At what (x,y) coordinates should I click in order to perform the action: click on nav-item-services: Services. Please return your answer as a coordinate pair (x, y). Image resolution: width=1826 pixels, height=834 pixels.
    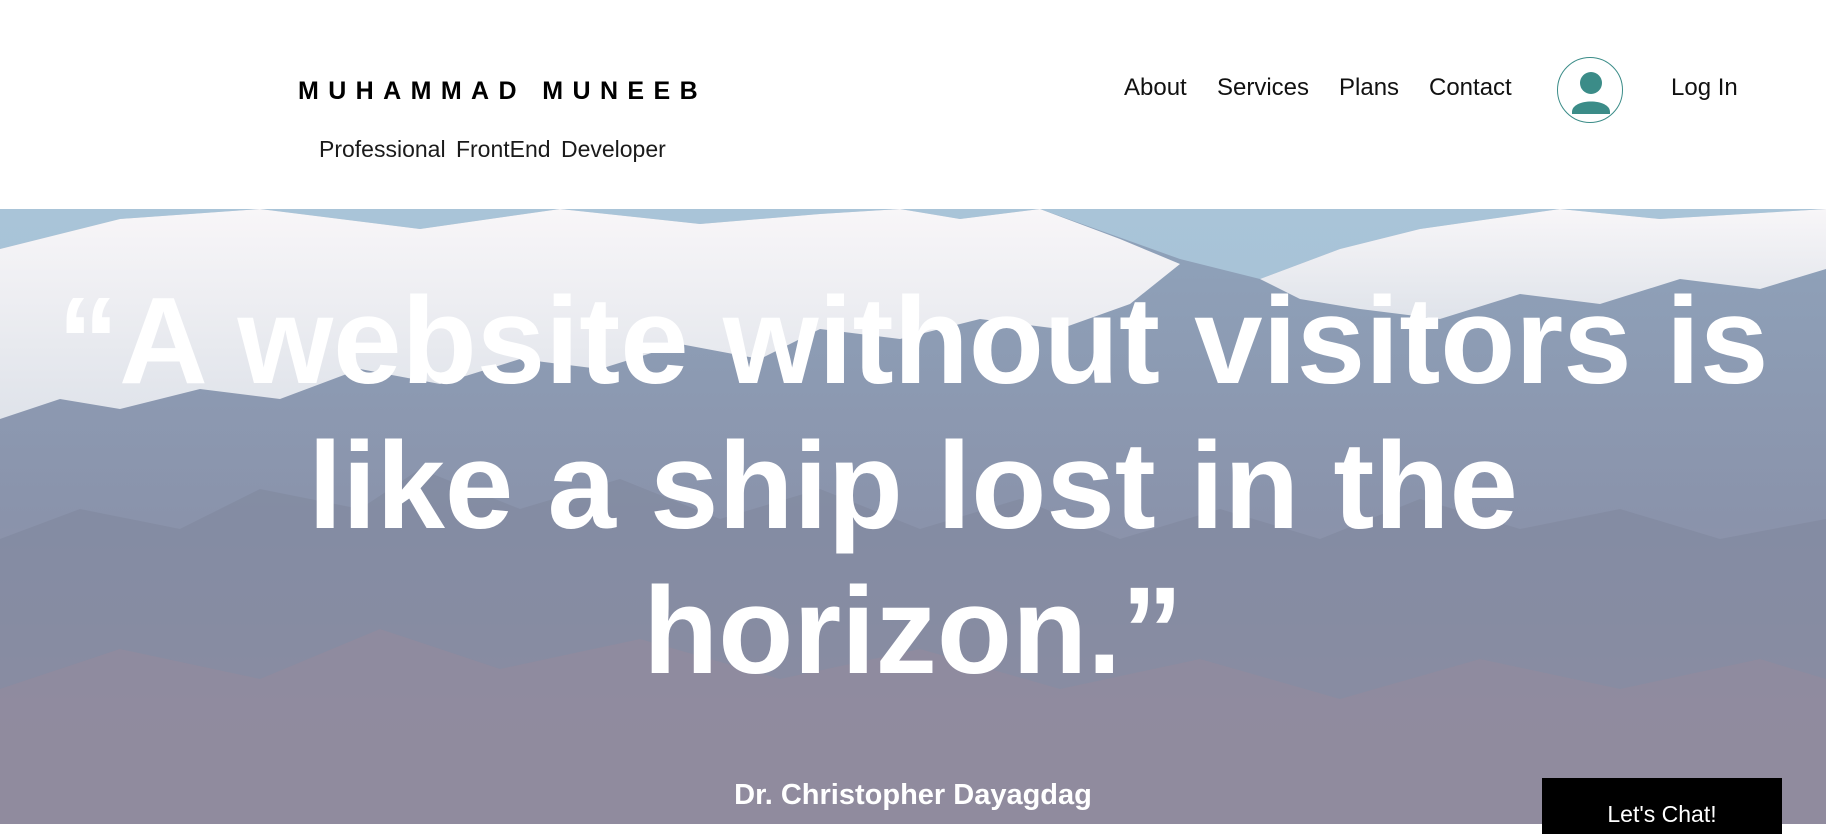
    Looking at the image, I should click on (1263, 88).